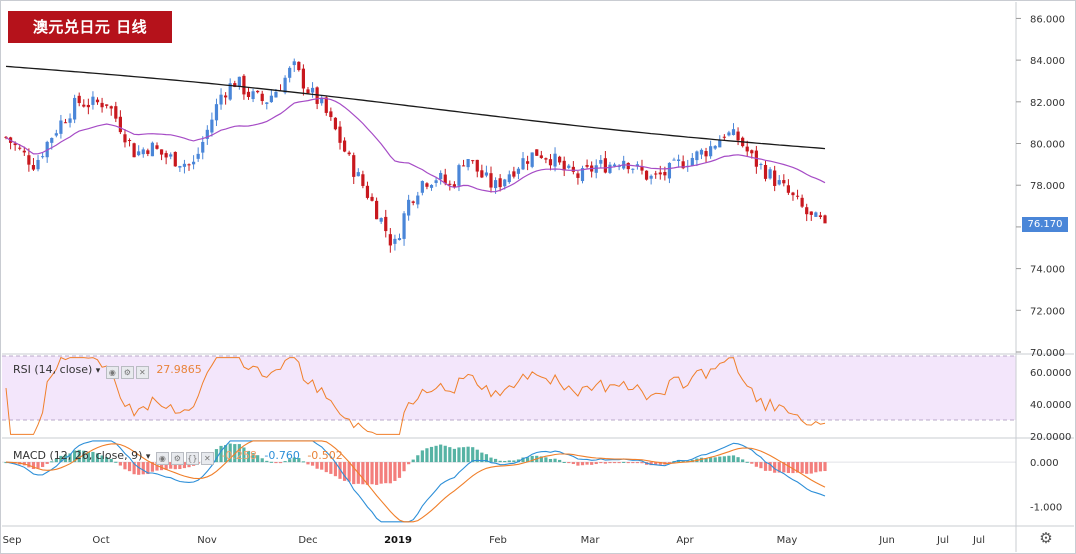  I want to click on time-tick-label: Apr, so click(685, 540).